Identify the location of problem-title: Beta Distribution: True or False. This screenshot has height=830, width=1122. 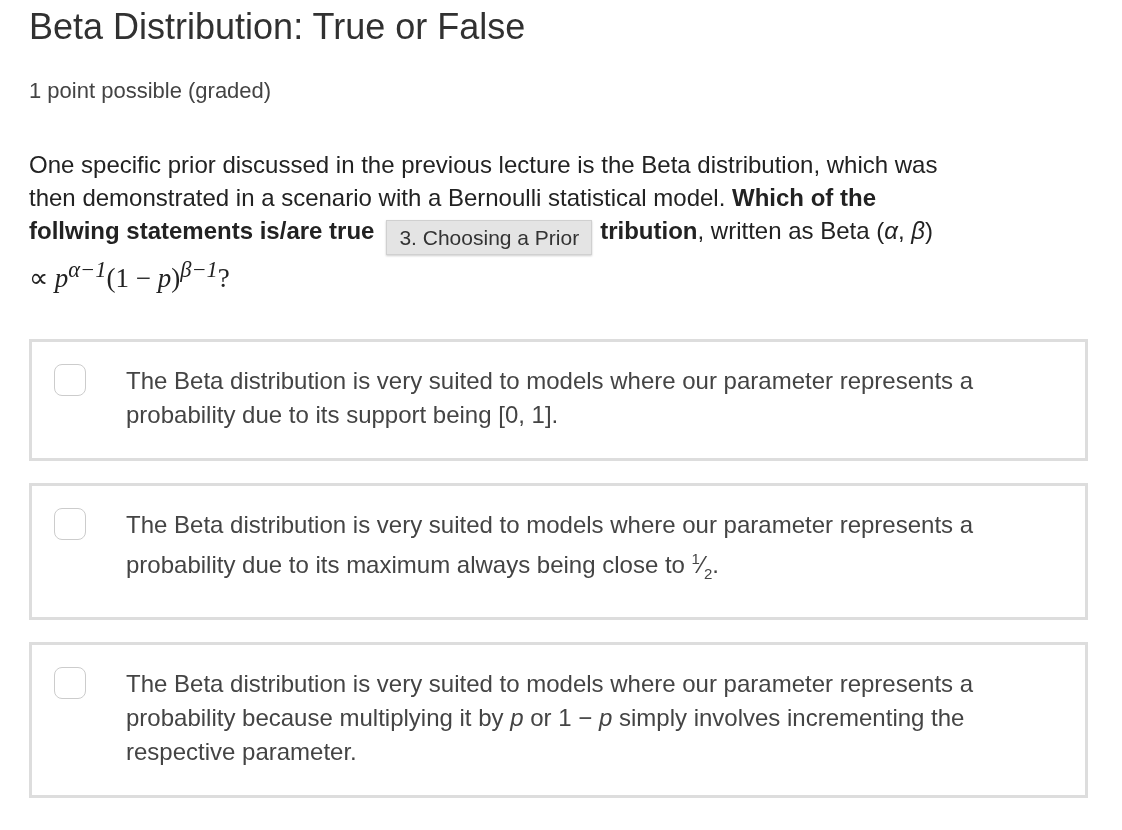
(278, 27).